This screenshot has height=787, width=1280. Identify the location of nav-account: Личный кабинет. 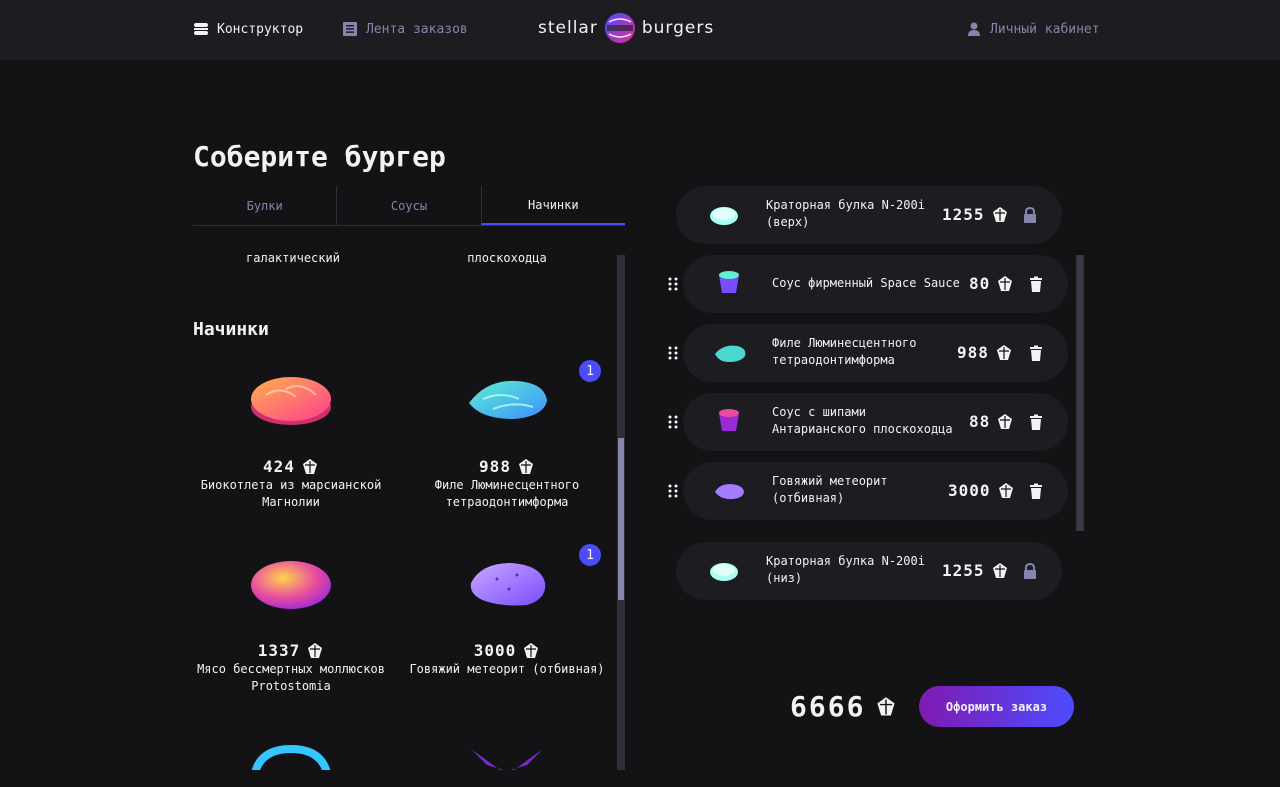
(1033, 29).